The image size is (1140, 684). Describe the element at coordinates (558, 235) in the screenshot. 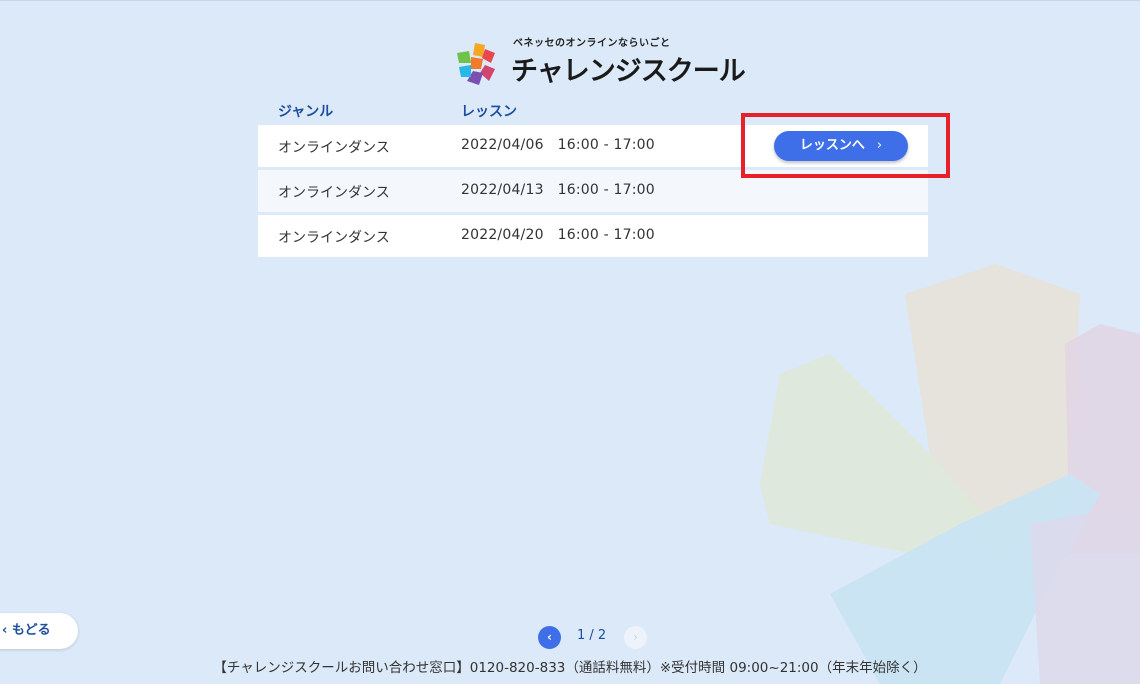

I see `row-date: 2022/04/20 16:00 - 17:00` at that location.